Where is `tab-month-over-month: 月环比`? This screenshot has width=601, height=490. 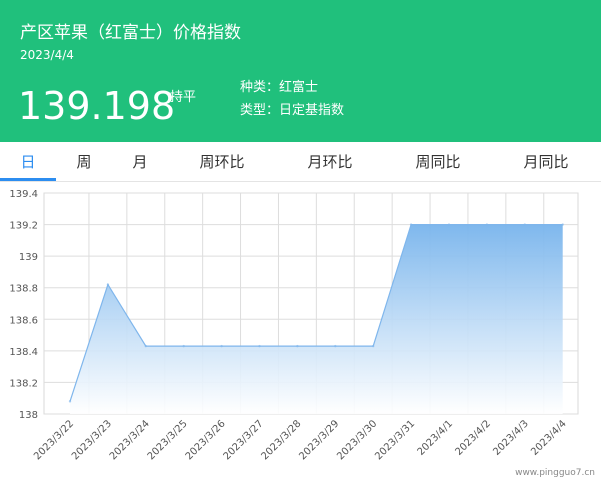 tab-month-over-month: 月环比 is located at coordinates (330, 162).